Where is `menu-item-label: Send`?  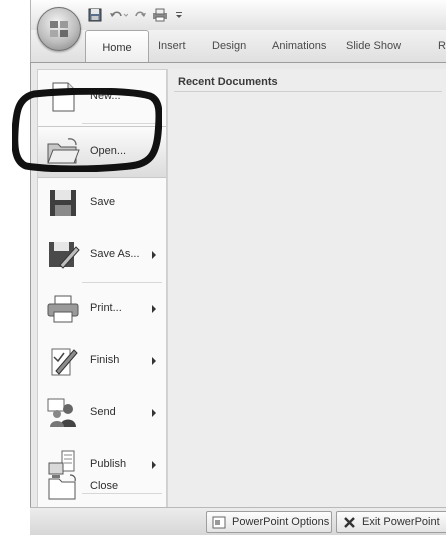
menu-item-label: Send is located at coordinates (103, 412).